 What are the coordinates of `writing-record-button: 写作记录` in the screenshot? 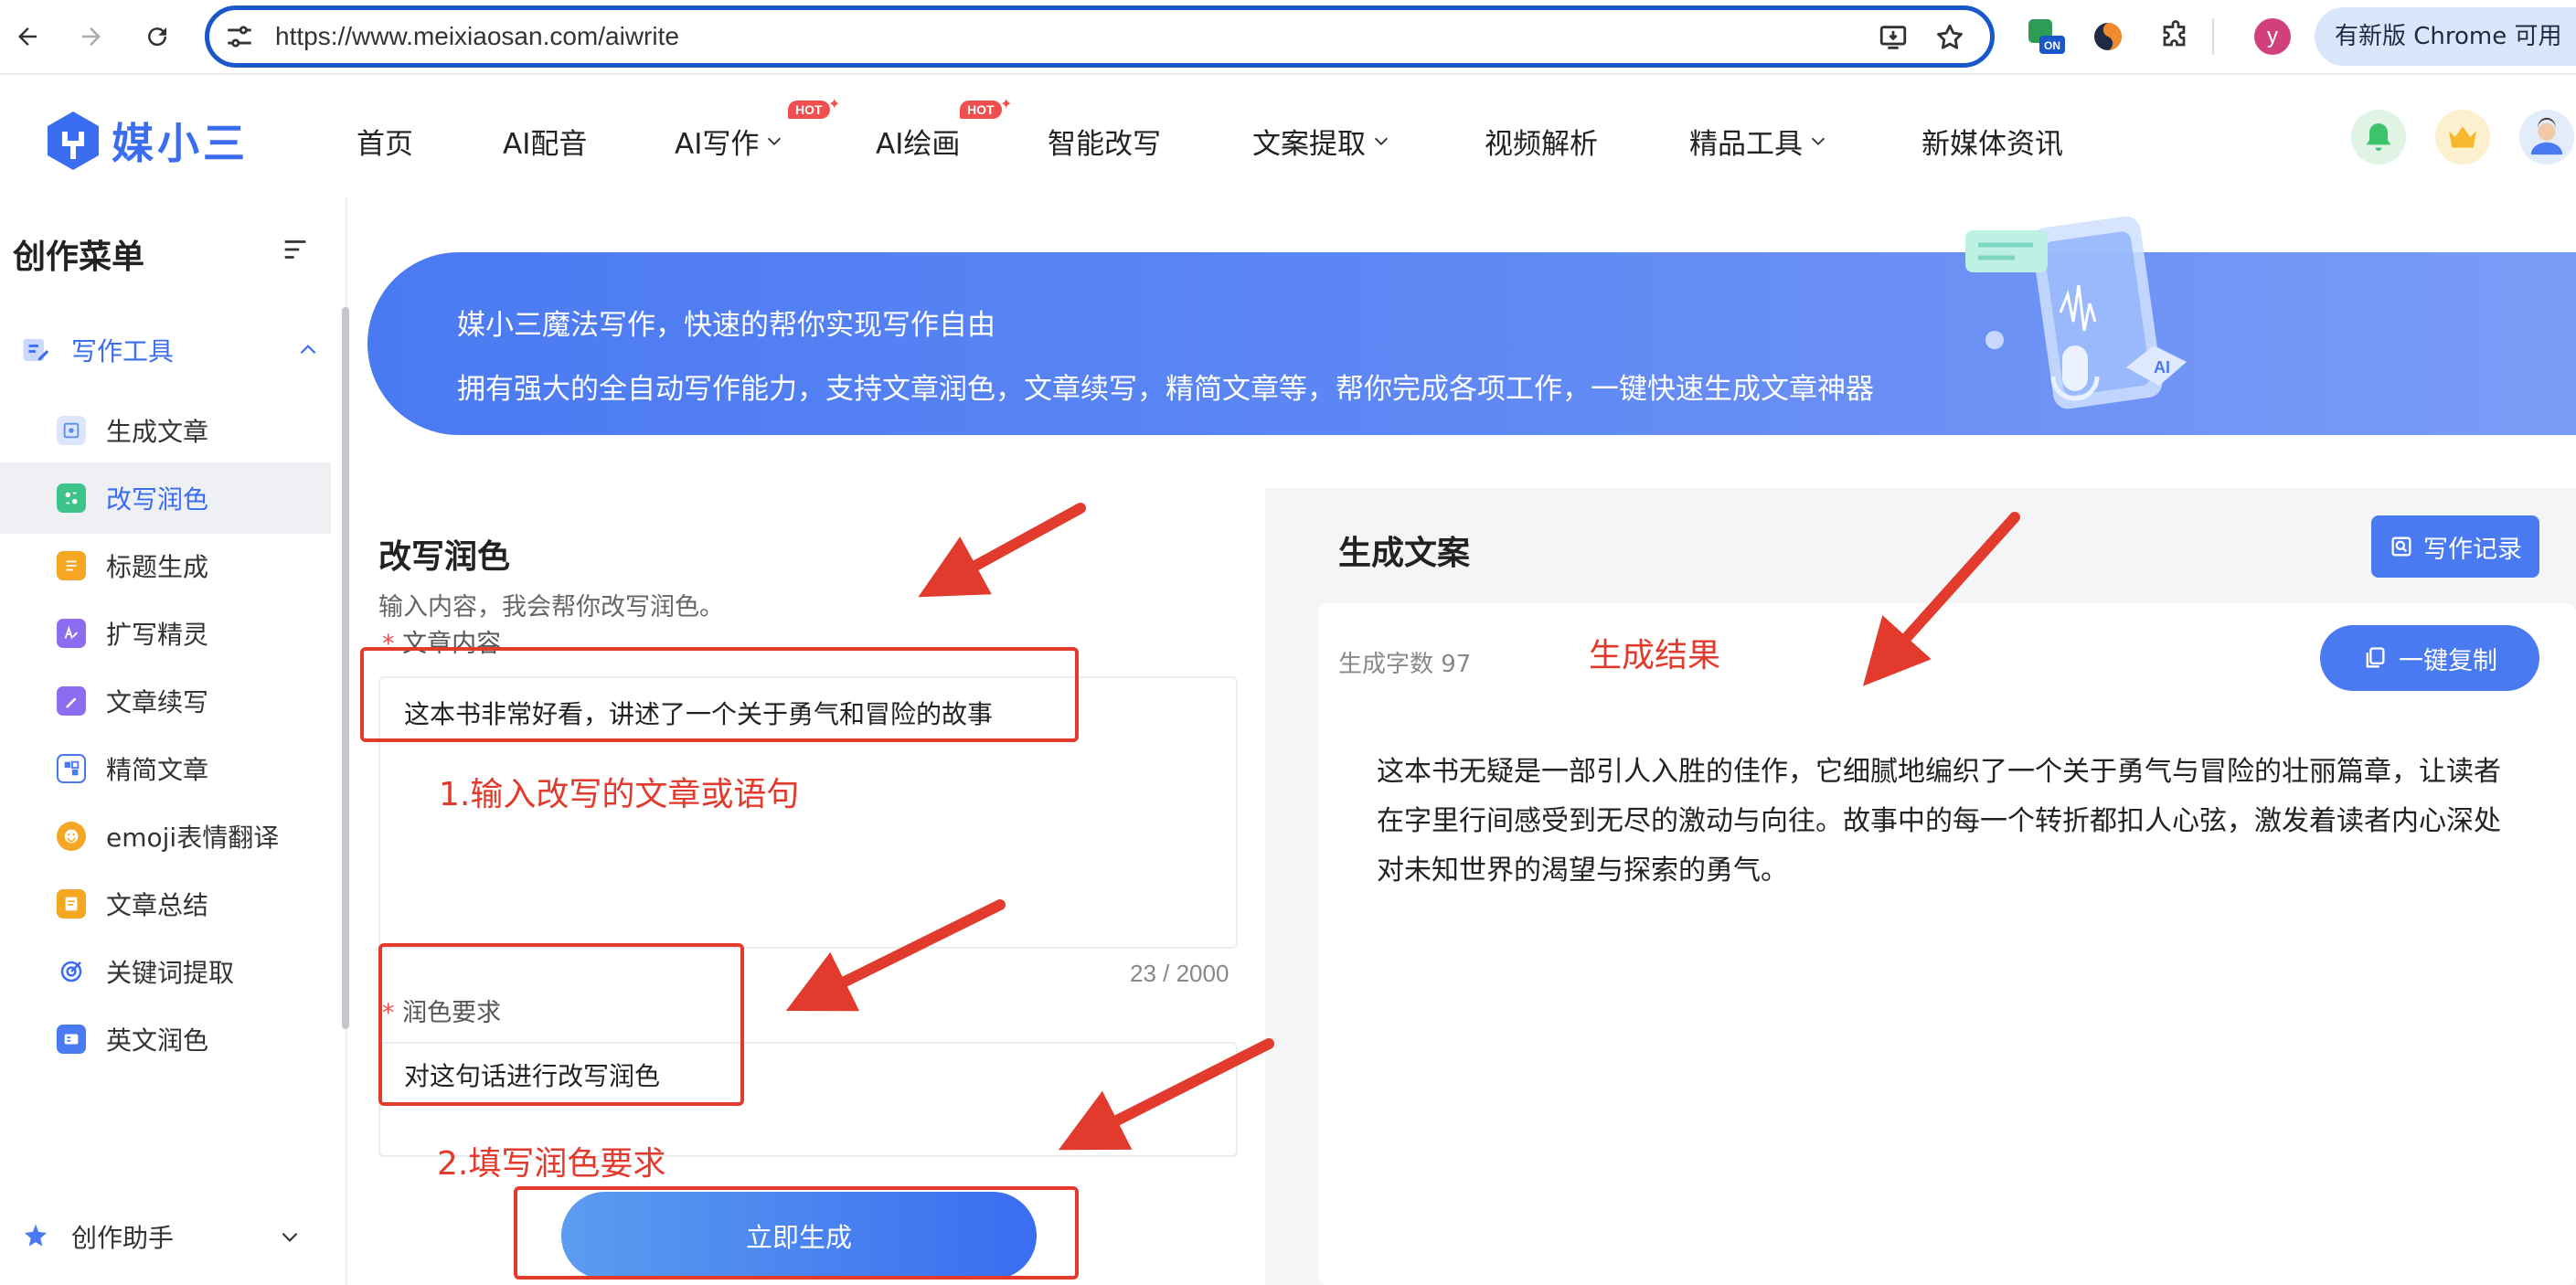 It's located at (2455, 546).